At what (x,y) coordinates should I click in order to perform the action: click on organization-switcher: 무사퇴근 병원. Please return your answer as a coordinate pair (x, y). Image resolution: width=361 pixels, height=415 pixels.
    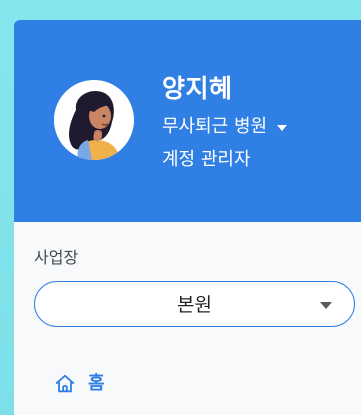
    Looking at the image, I should click on (225, 127).